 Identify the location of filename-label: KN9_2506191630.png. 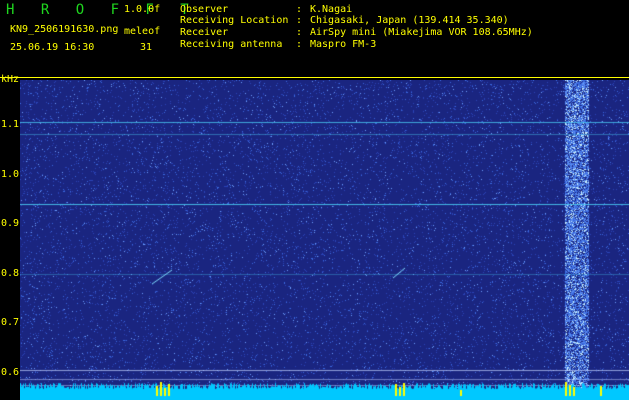
(64, 29).